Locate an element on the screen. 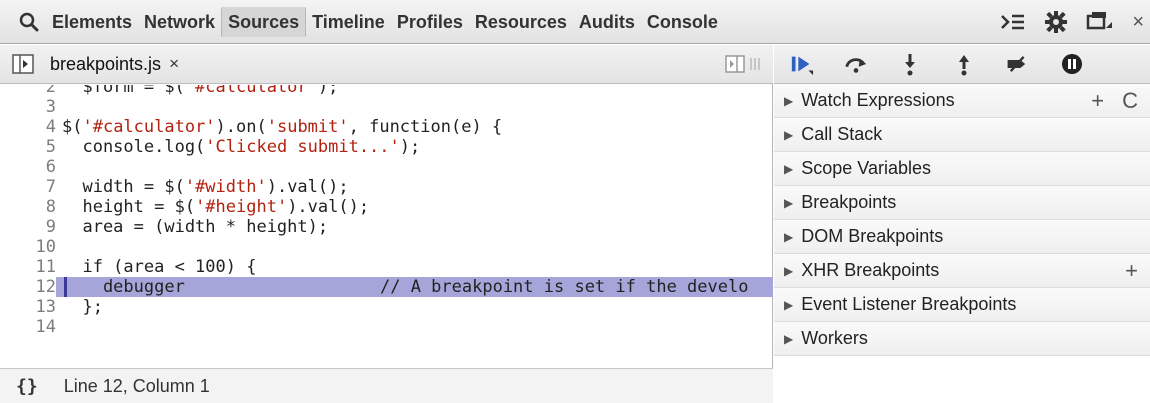 The width and height of the screenshot is (1150, 403). line-number: 12 is located at coordinates (28, 287).